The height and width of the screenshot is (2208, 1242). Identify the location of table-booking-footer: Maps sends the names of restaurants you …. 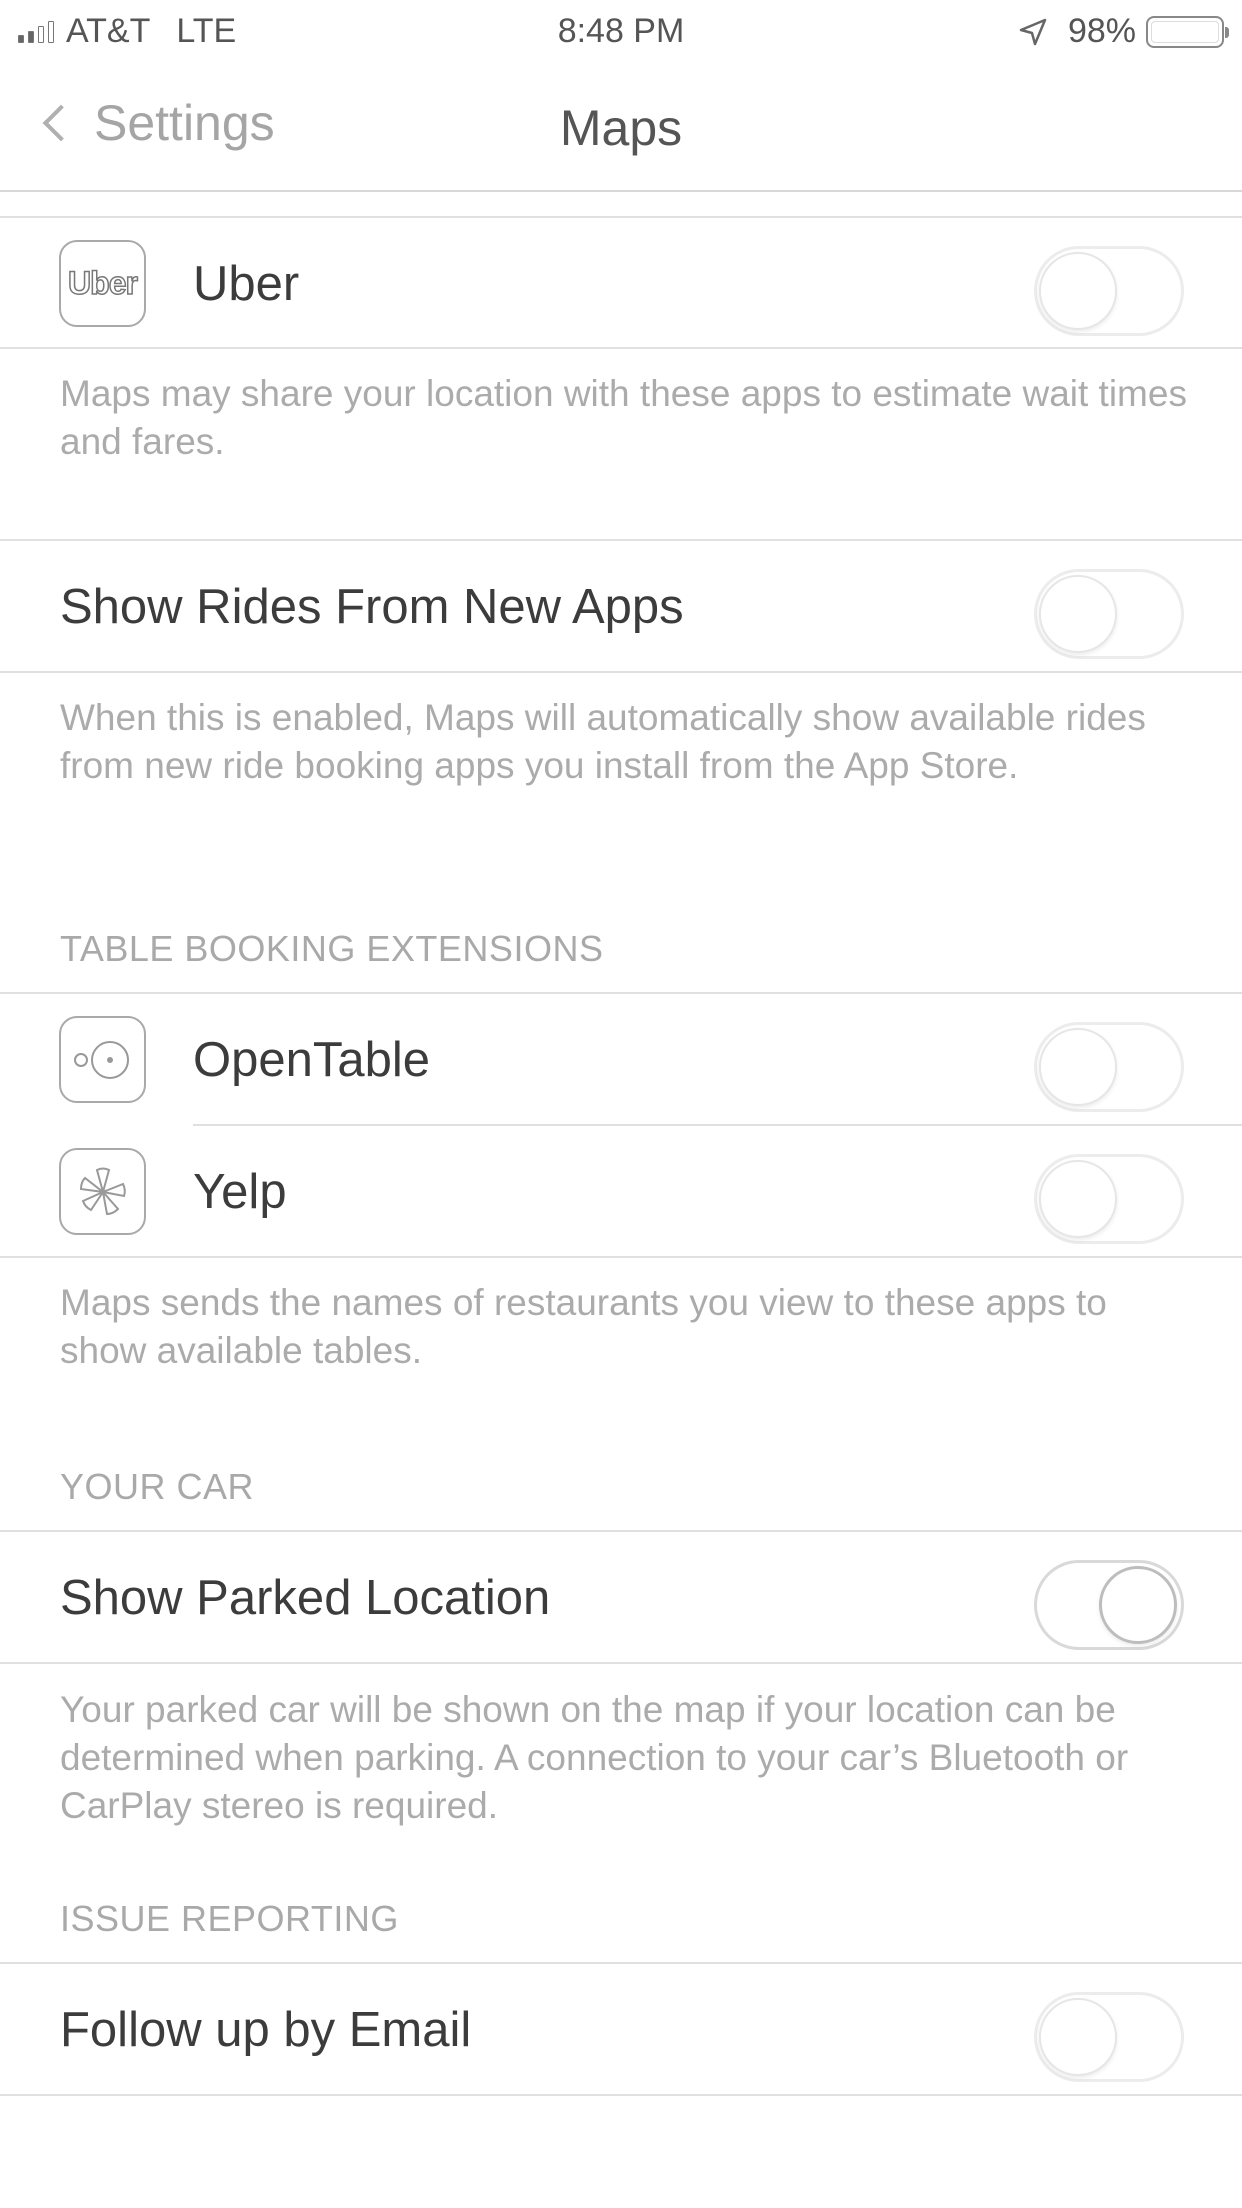
(583, 1326).